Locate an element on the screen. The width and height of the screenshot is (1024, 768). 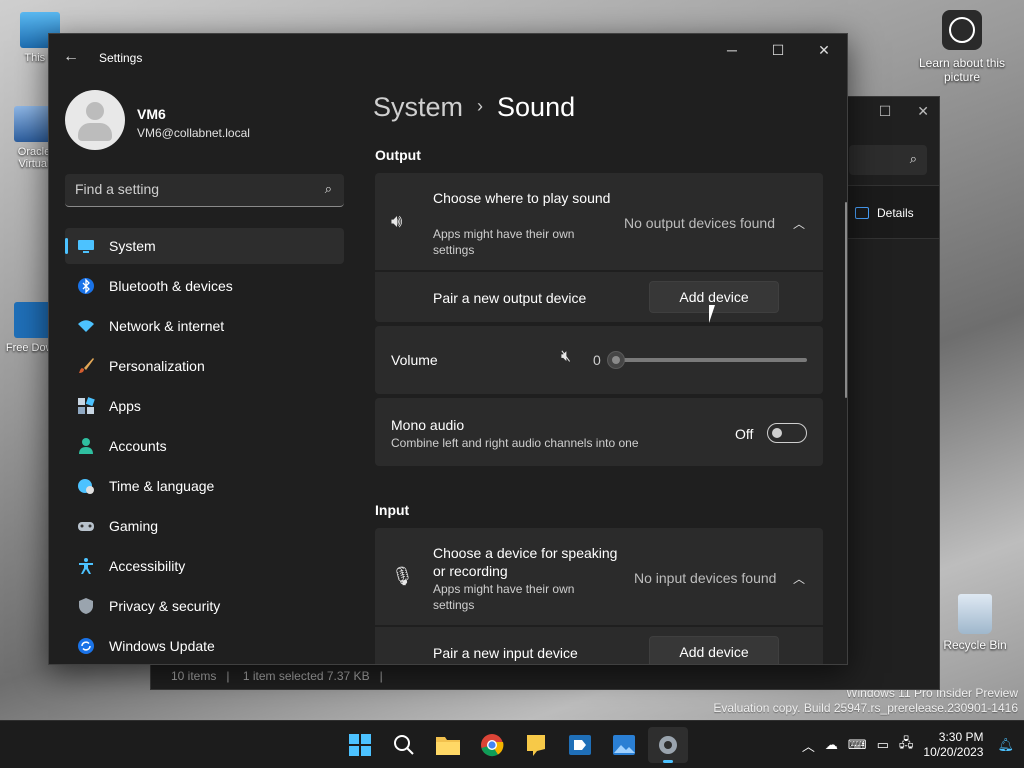
mono-audio-toggle is located at coordinates (787, 433).